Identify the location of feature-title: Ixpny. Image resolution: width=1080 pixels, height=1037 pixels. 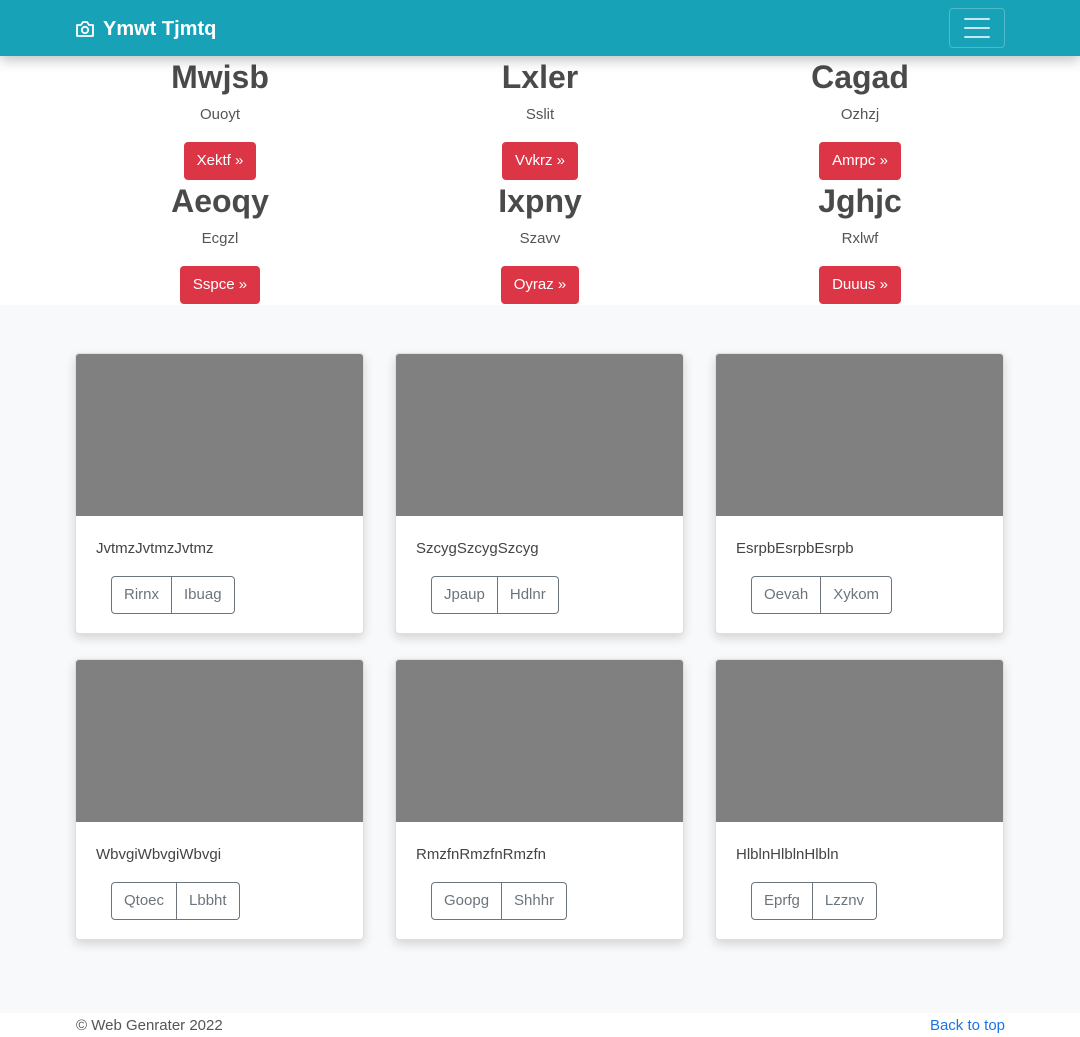
(540, 201).